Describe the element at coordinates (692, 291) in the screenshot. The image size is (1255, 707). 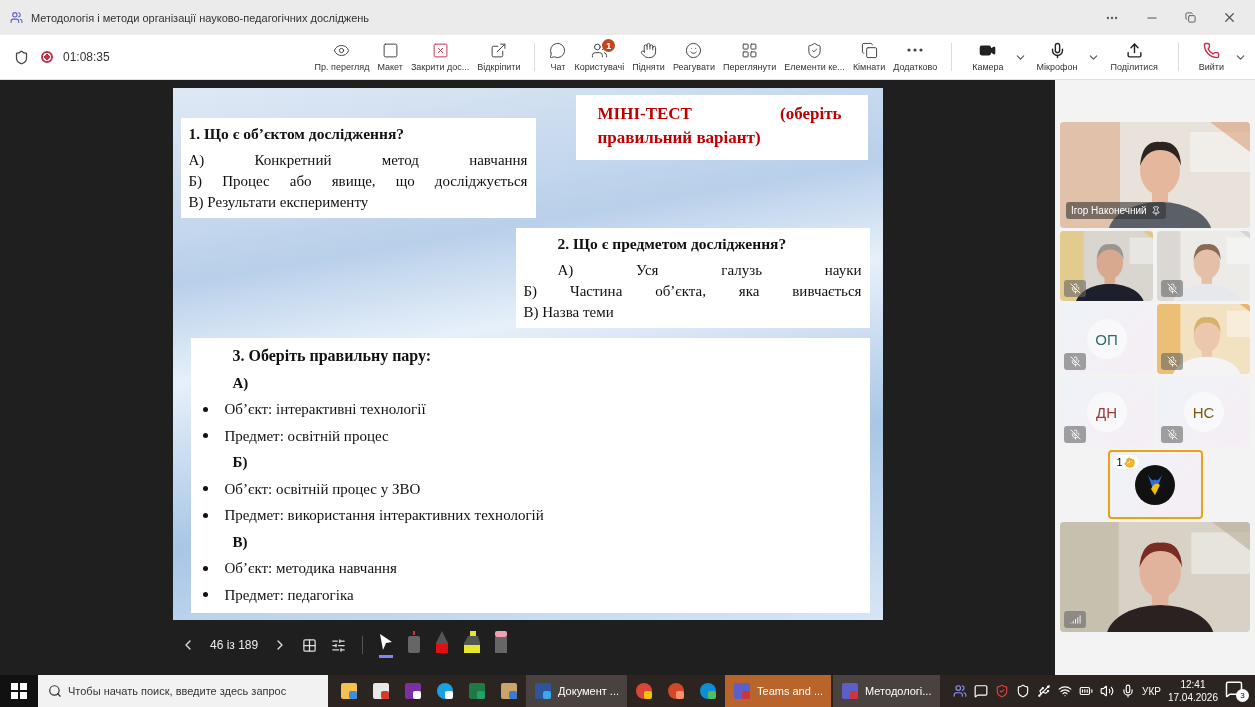
I see `answer-option: Б) Частина об’єкта, яка вивчається` at that location.